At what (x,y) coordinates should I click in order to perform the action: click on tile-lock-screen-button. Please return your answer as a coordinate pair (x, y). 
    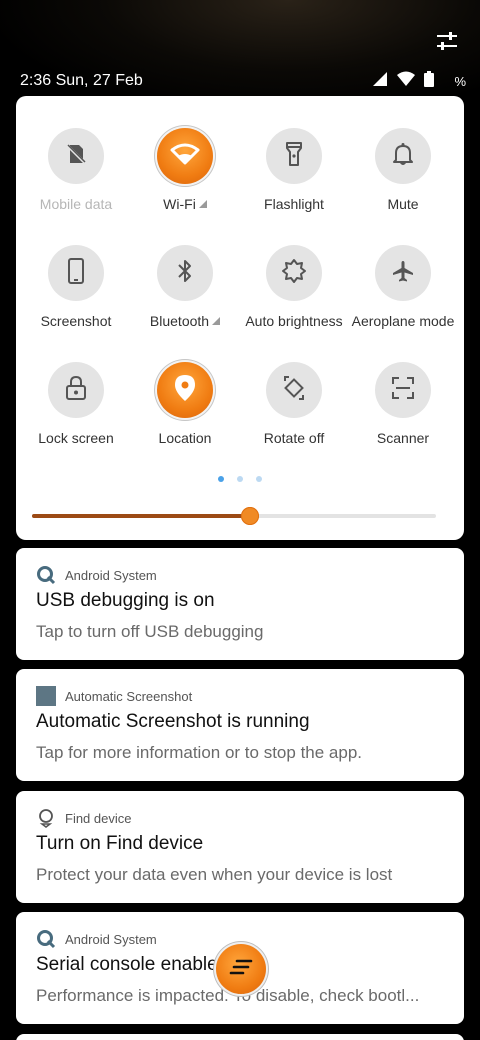
    Looking at the image, I should click on (76, 390).